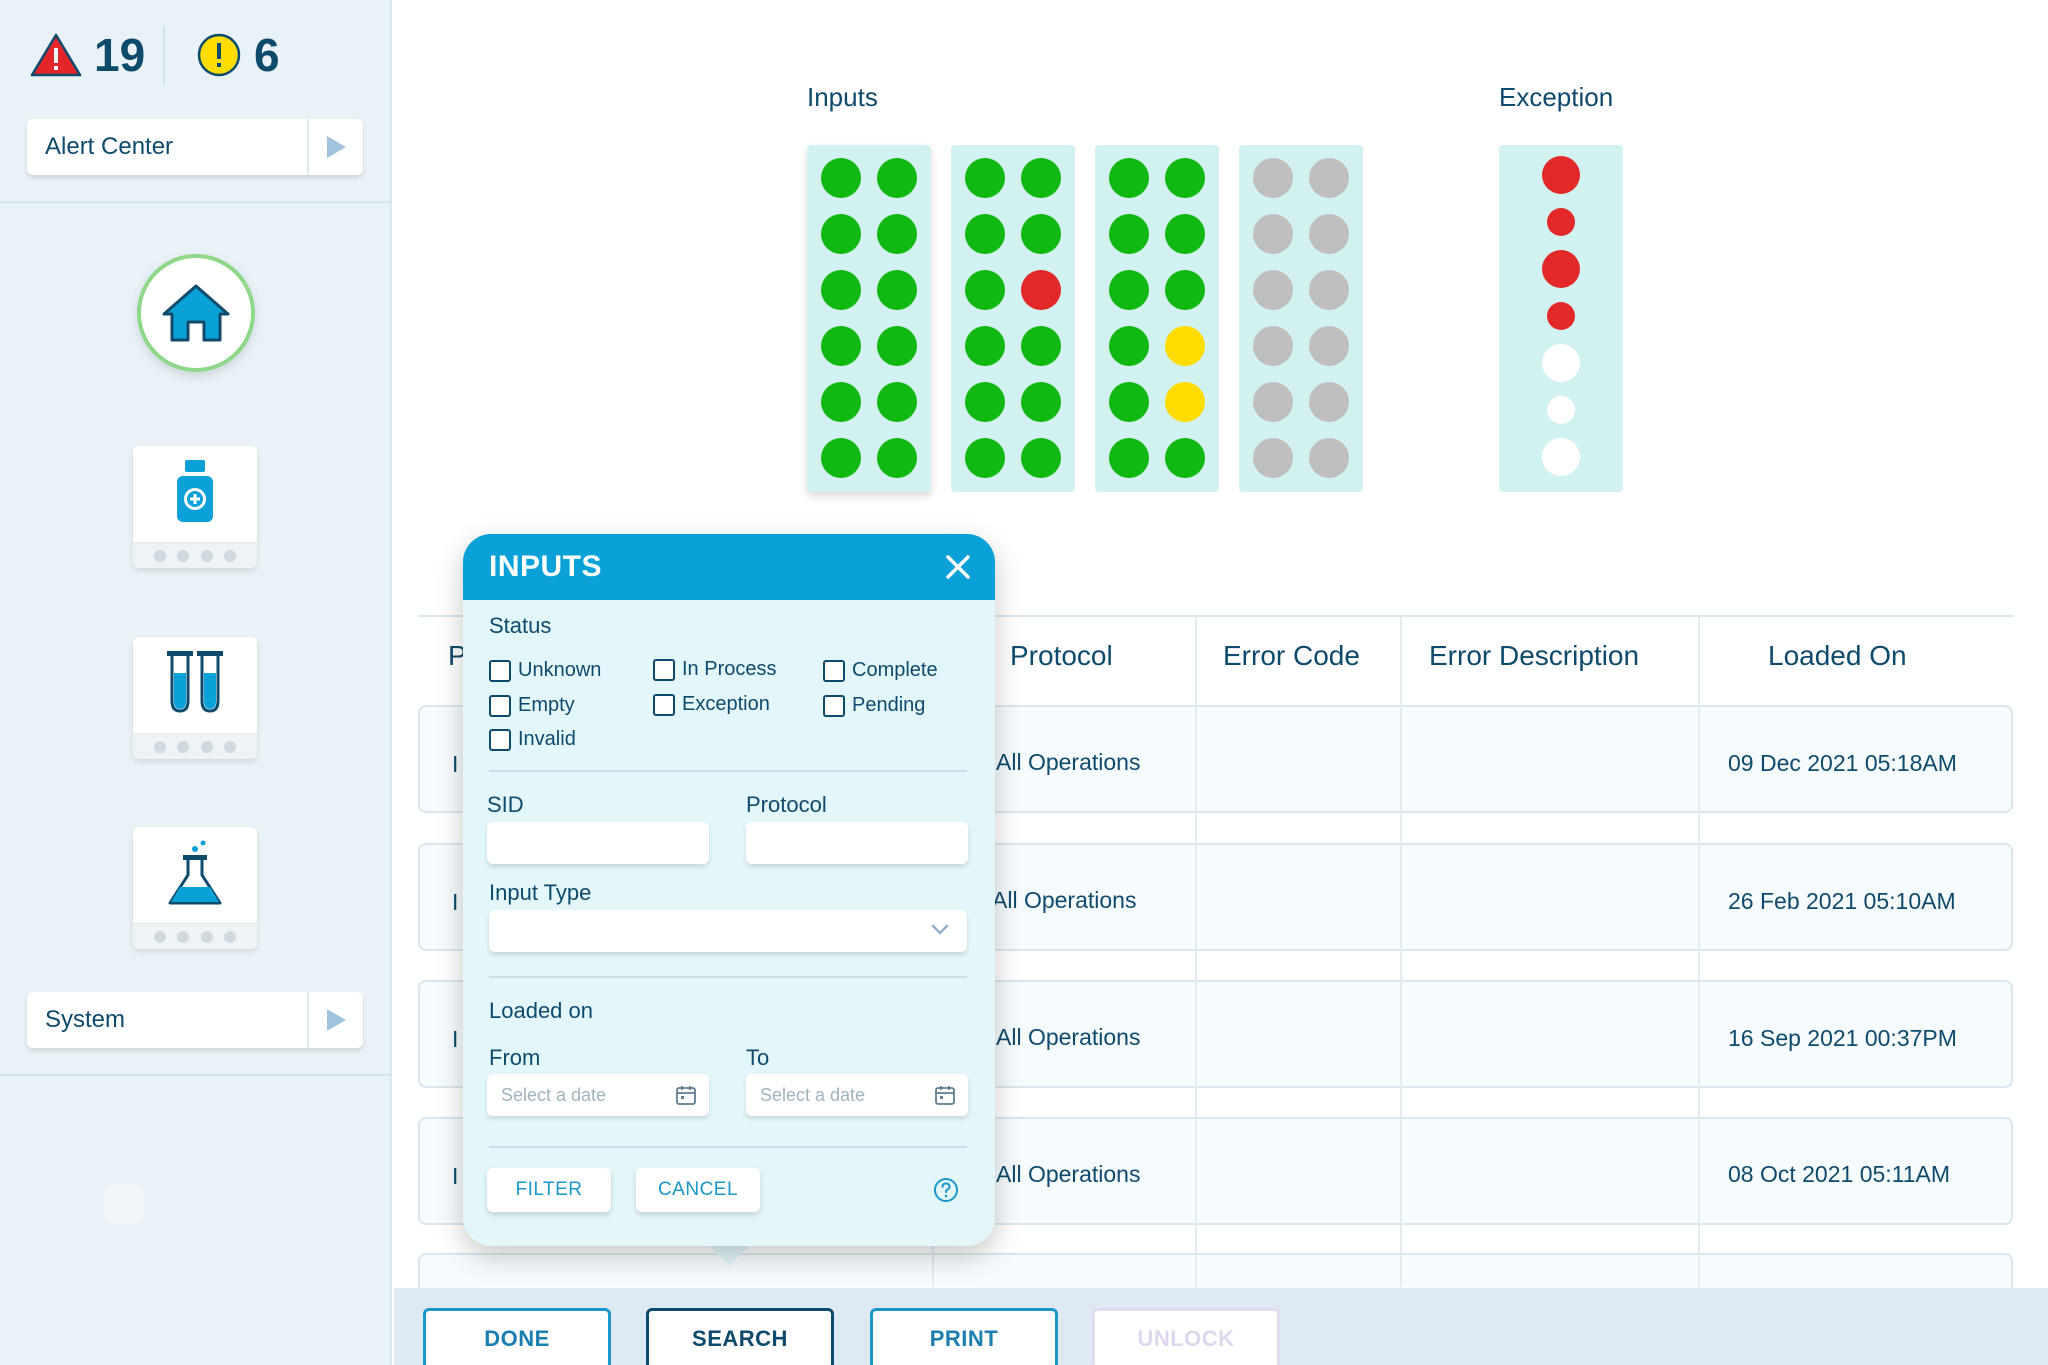 The height and width of the screenshot is (1365, 2048). I want to click on search-button: SEARCH, so click(740, 1336).